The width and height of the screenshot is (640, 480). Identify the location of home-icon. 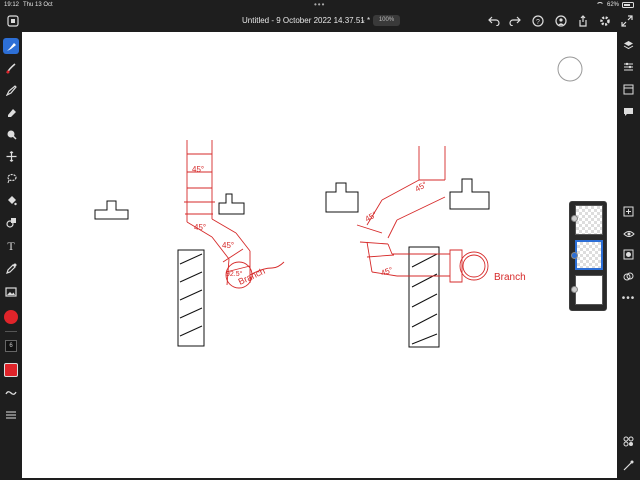
(13, 21).